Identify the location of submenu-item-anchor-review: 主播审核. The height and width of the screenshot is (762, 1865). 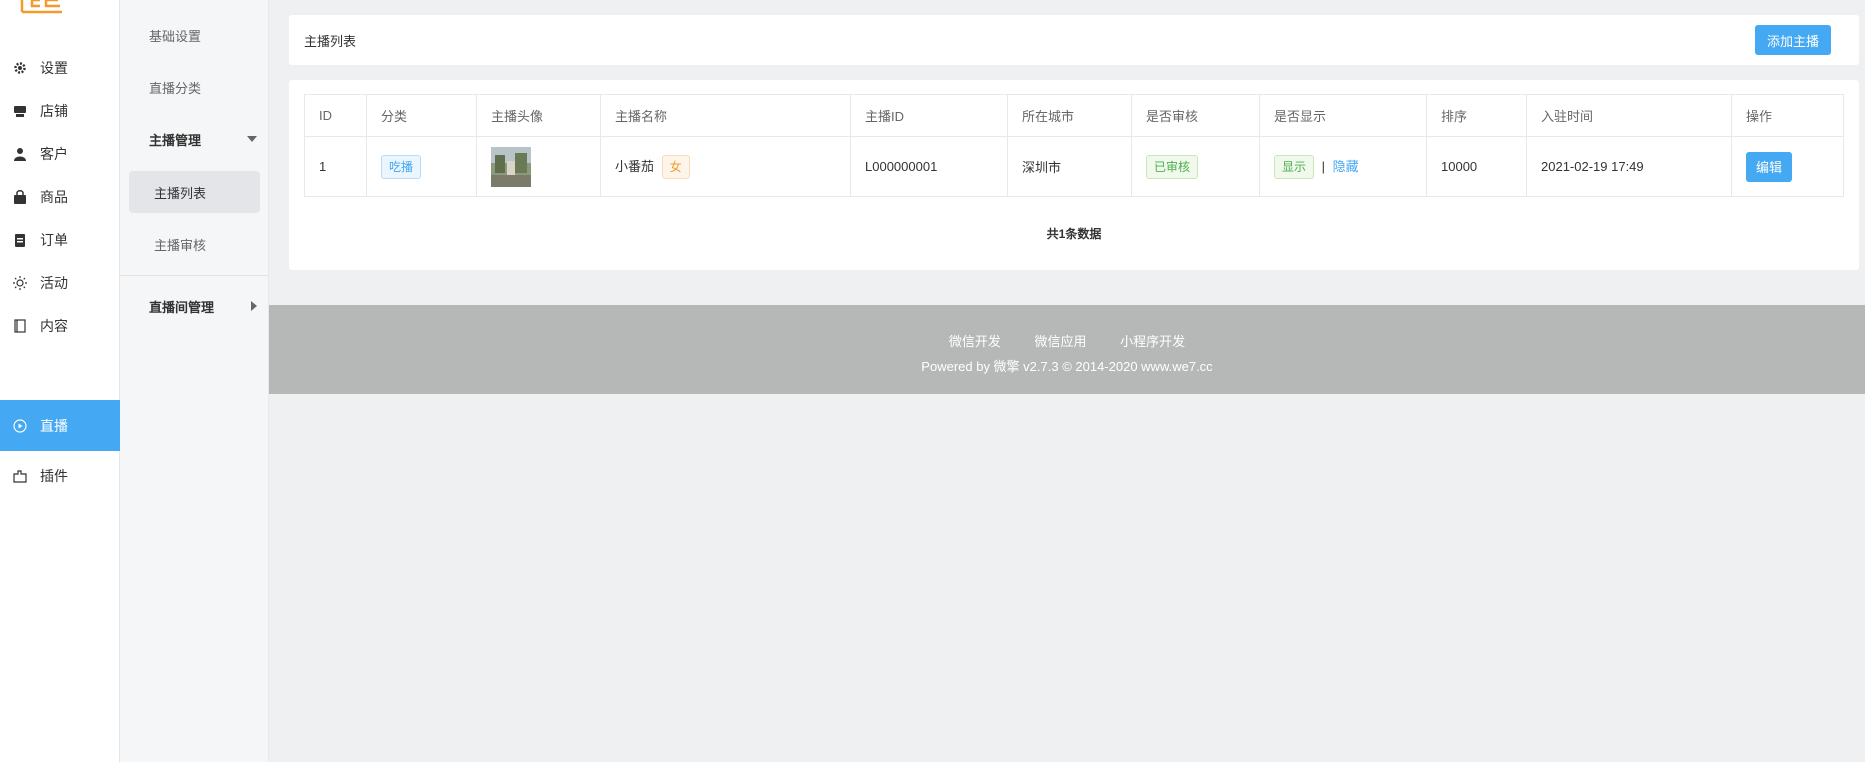
(194, 244).